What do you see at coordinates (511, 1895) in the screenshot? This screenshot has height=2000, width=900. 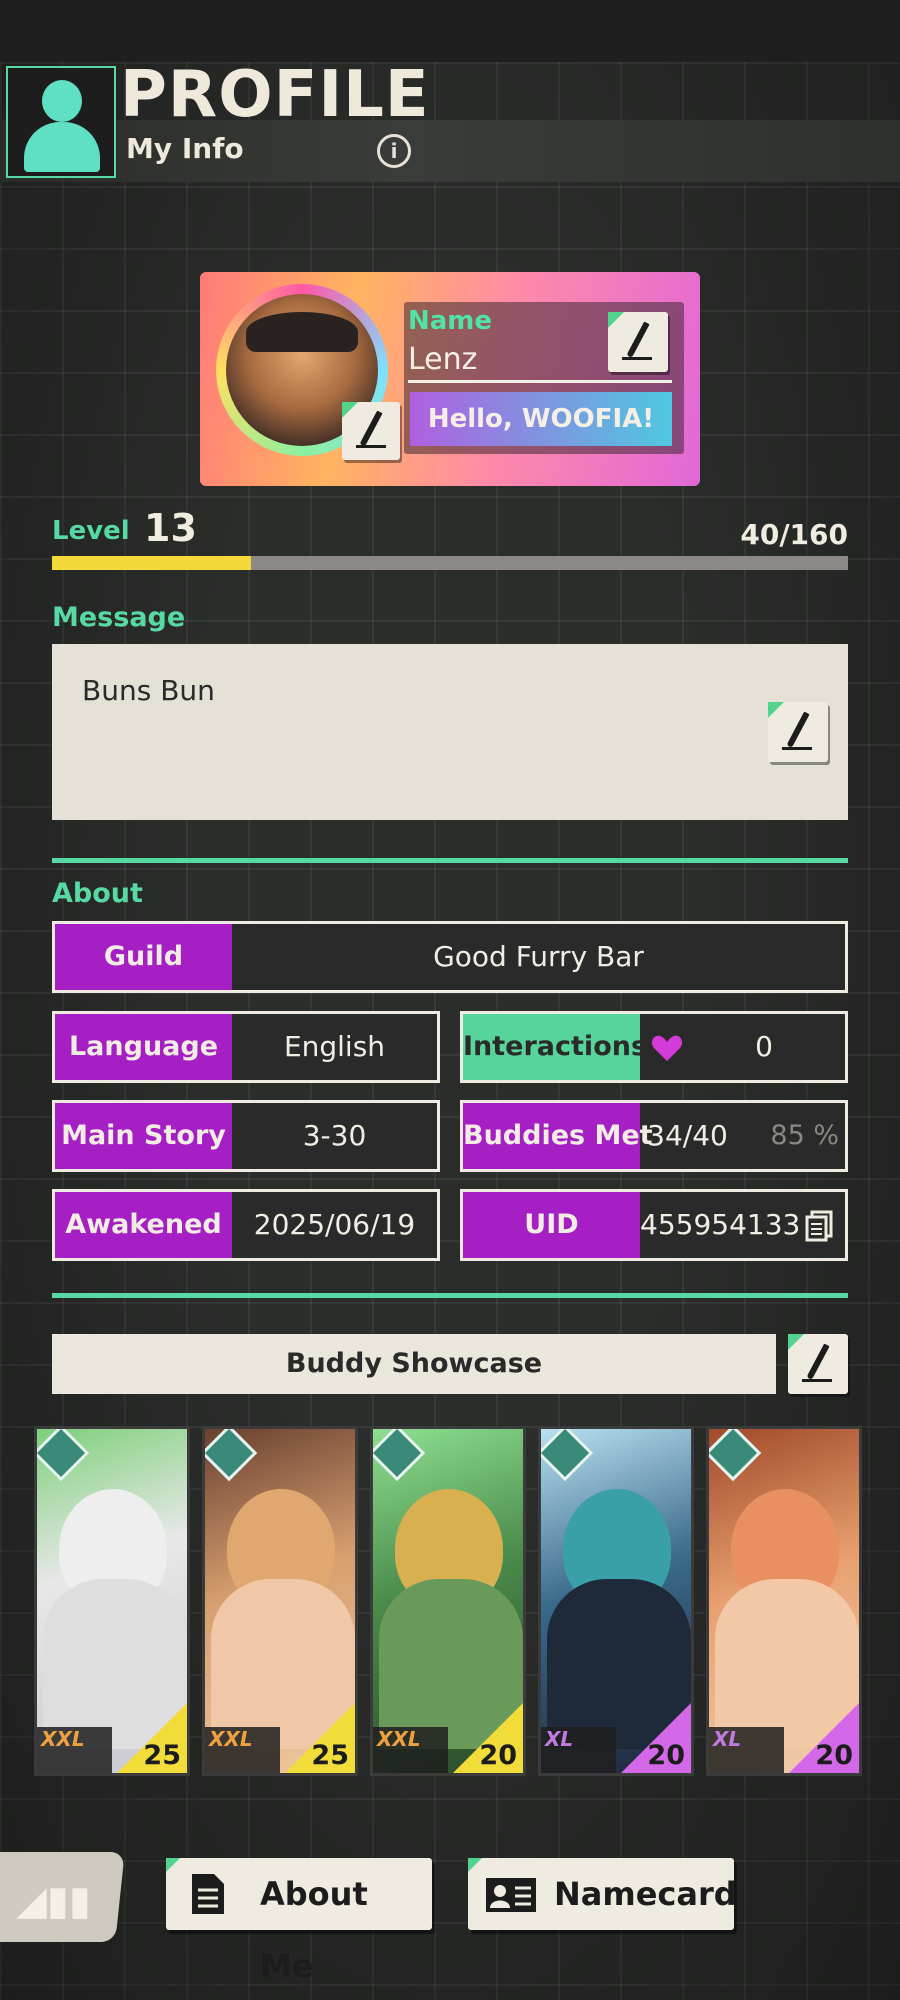 I see `id-card-icon` at bounding box center [511, 1895].